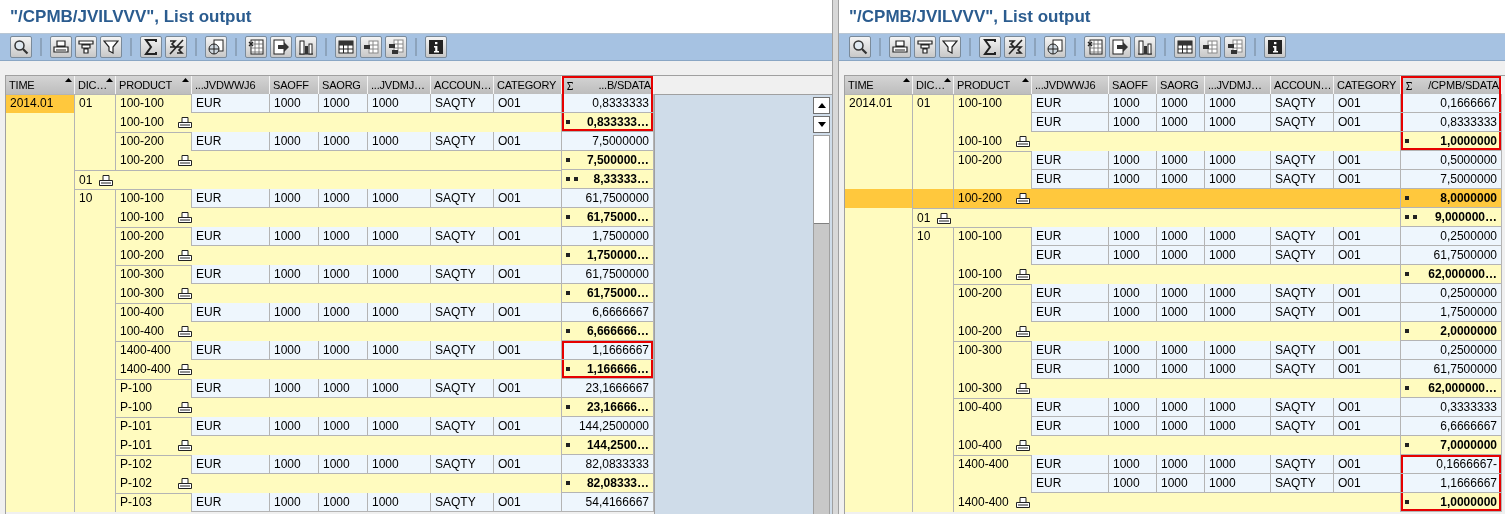  Describe the element at coordinates (608, 85) in the screenshot. I see `column-header: ...B/SDATA` at that location.